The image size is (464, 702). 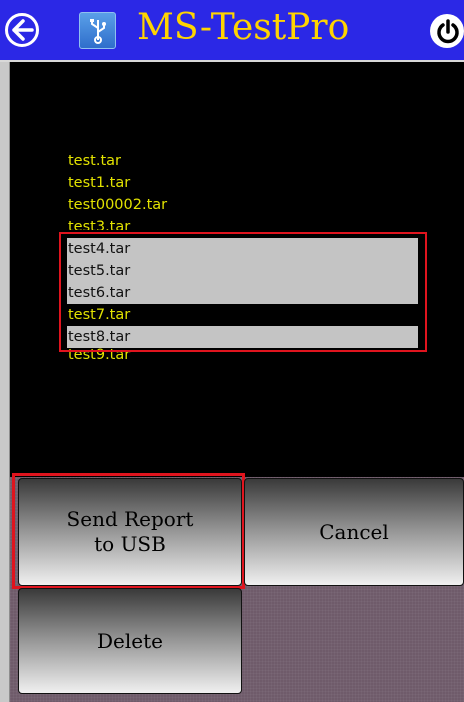 What do you see at coordinates (242, 337) in the screenshot?
I see `file-item-test8: test8.tar` at bounding box center [242, 337].